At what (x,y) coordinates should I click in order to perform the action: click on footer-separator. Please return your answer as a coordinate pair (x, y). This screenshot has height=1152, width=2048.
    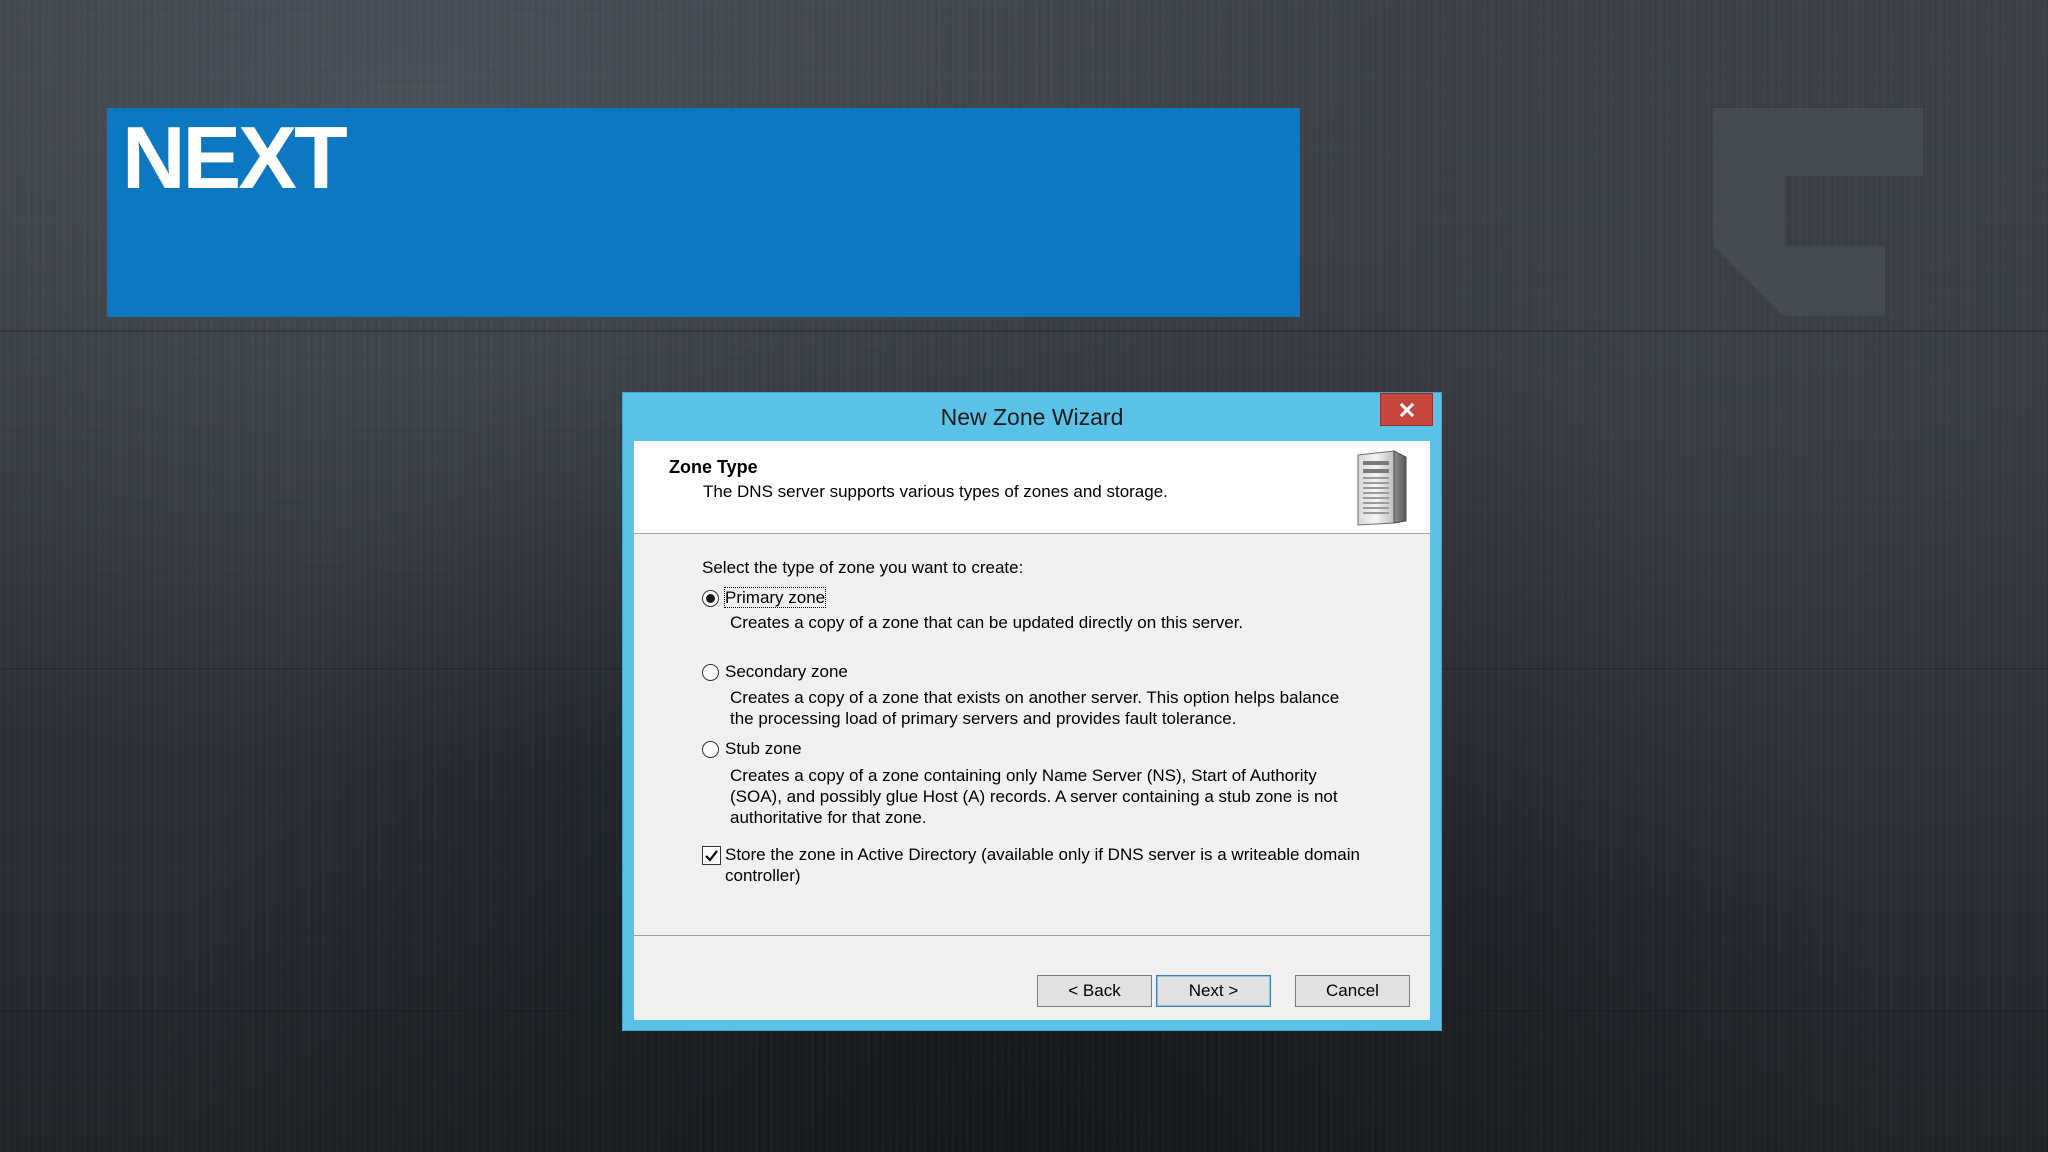
    Looking at the image, I should click on (1032, 935).